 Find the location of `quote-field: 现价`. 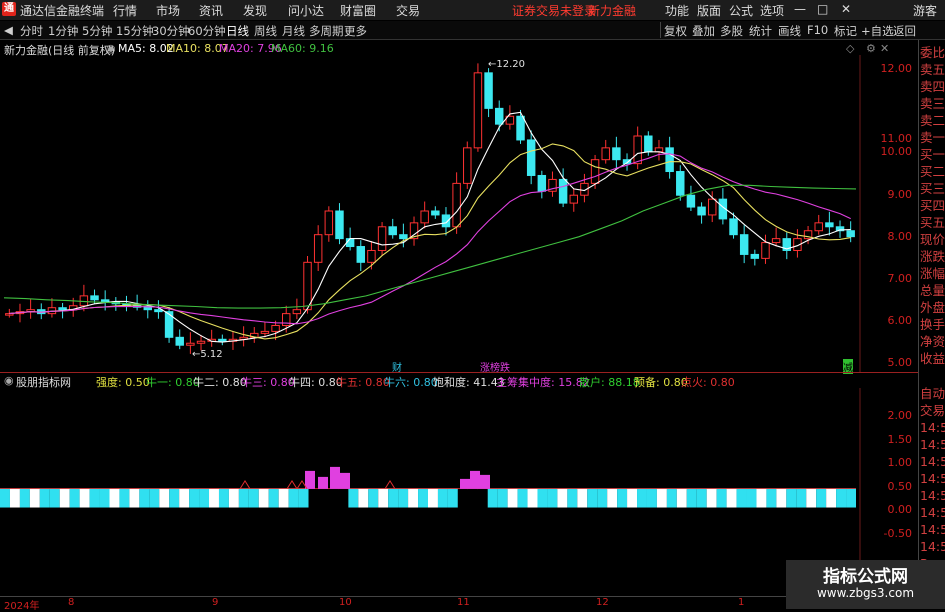

quote-field: 现价 is located at coordinates (932, 239).